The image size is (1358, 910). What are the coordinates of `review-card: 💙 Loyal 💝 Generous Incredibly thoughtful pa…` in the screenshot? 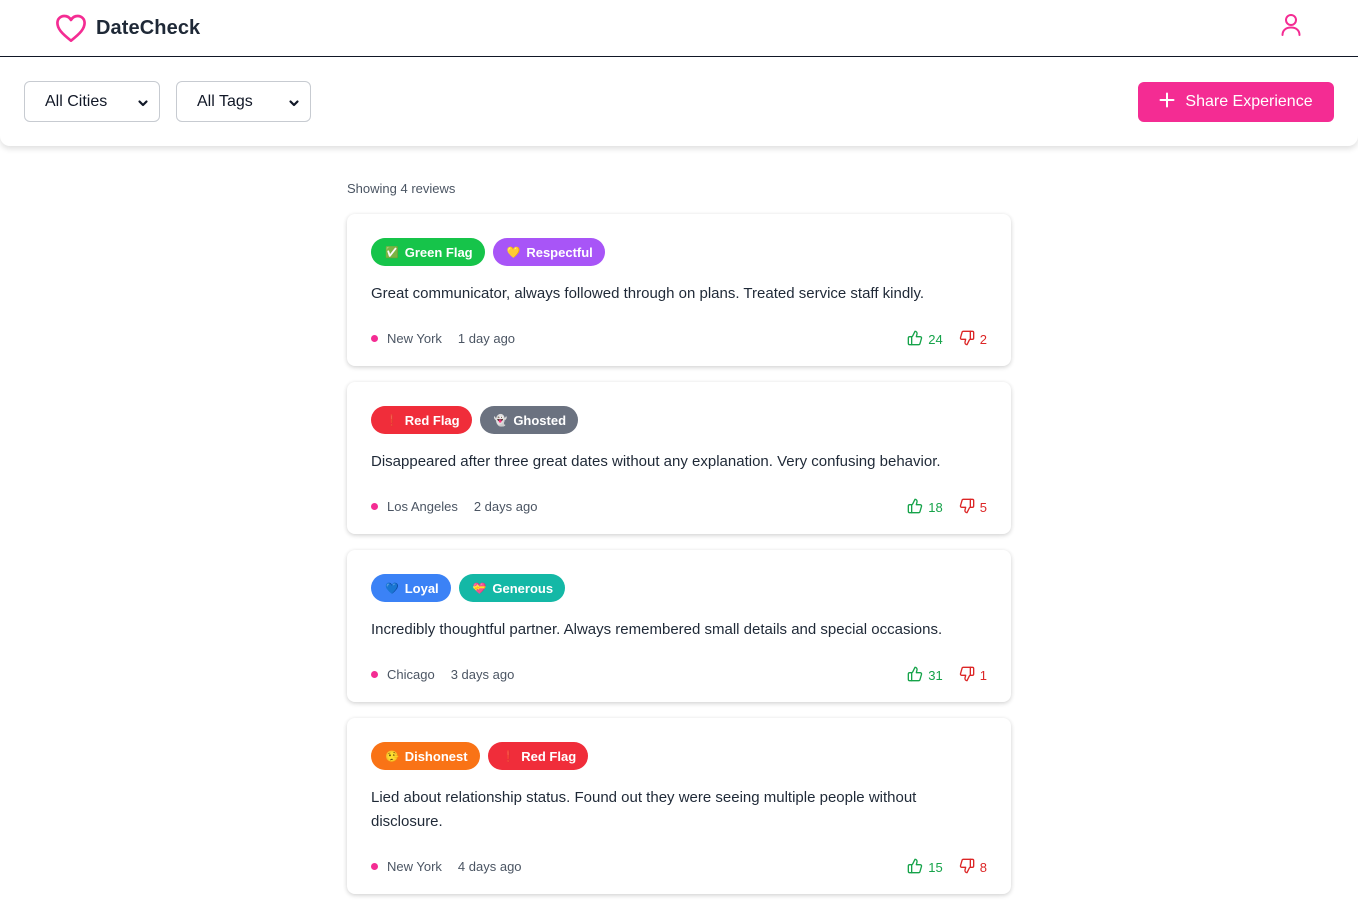 It's located at (679, 626).